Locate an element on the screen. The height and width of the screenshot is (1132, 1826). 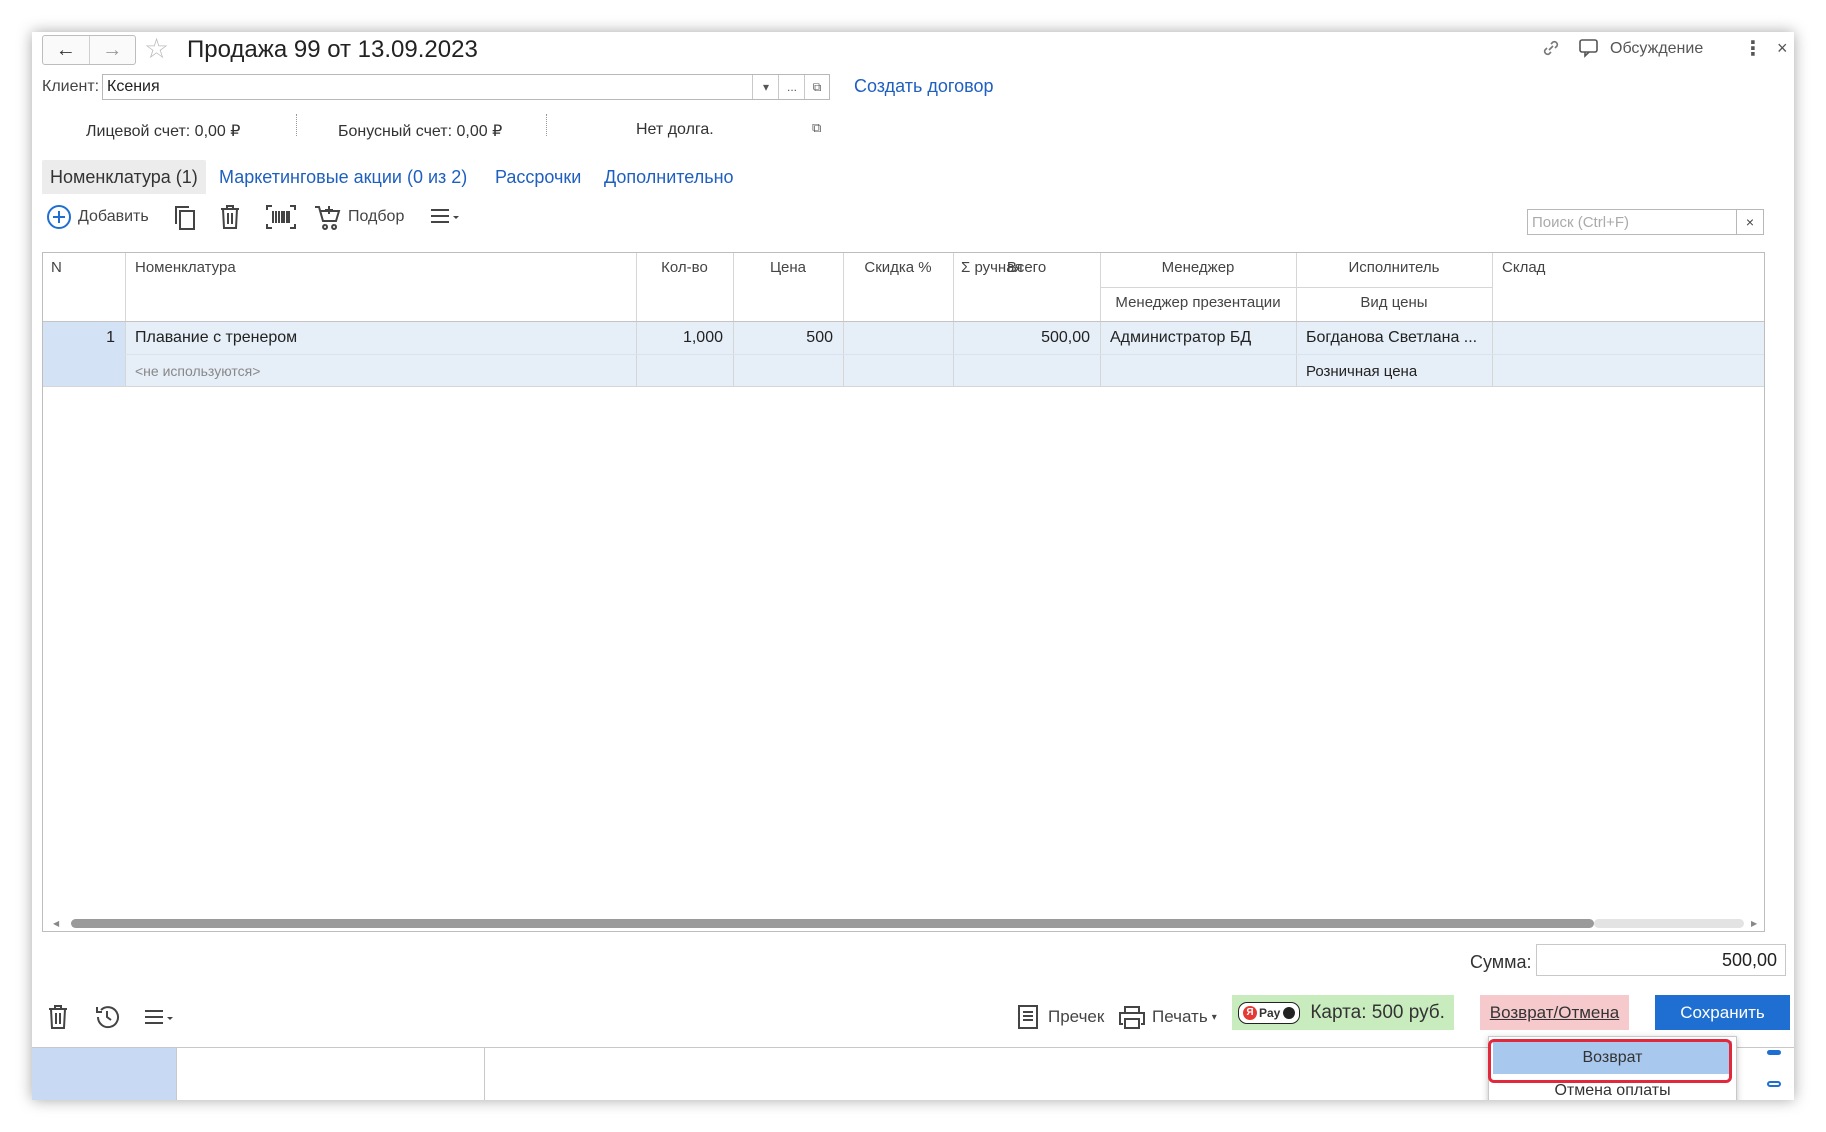
close-icon: × is located at coordinates (1782, 48).